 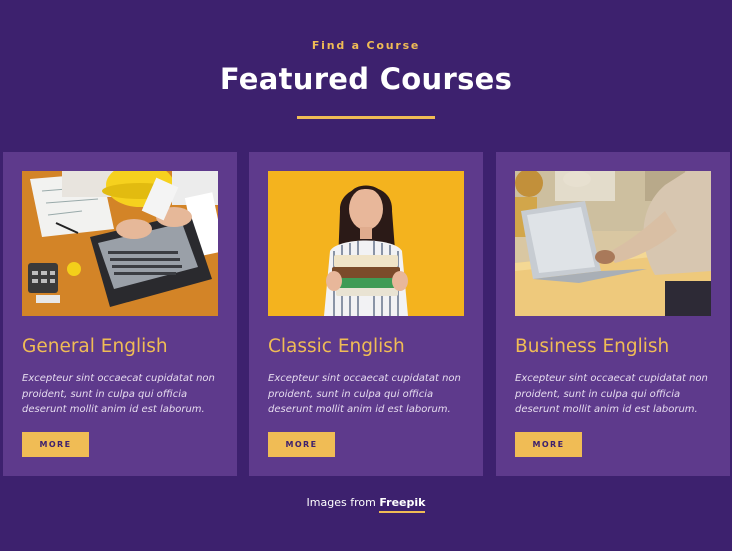 What do you see at coordinates (366, 79) in the screenshot?
I see `section-title: Featured Courses` at bounding box center [366, 79].